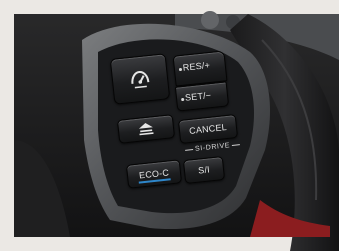  What do you see at coordinates (236, 144) in the screenshot?
I see `si-drive-right-bar` at bounding box center [236, 144].